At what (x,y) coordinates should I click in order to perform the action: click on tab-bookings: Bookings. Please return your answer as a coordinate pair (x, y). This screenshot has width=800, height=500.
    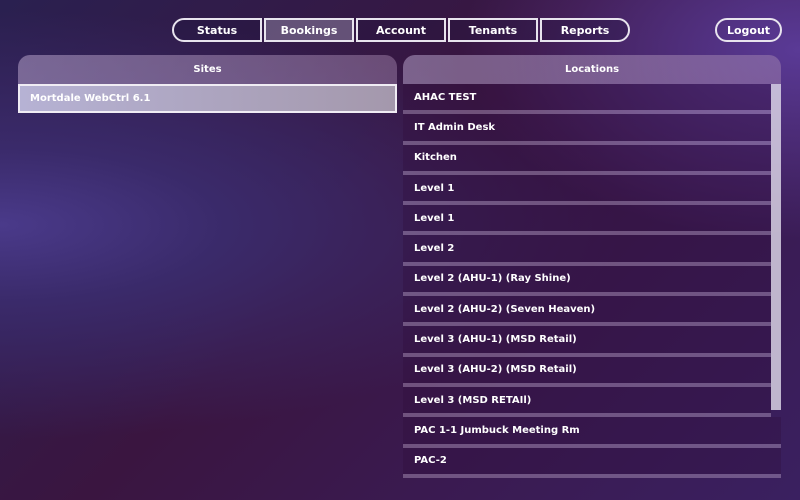
    Looking at the image, I should click on (309, 30).